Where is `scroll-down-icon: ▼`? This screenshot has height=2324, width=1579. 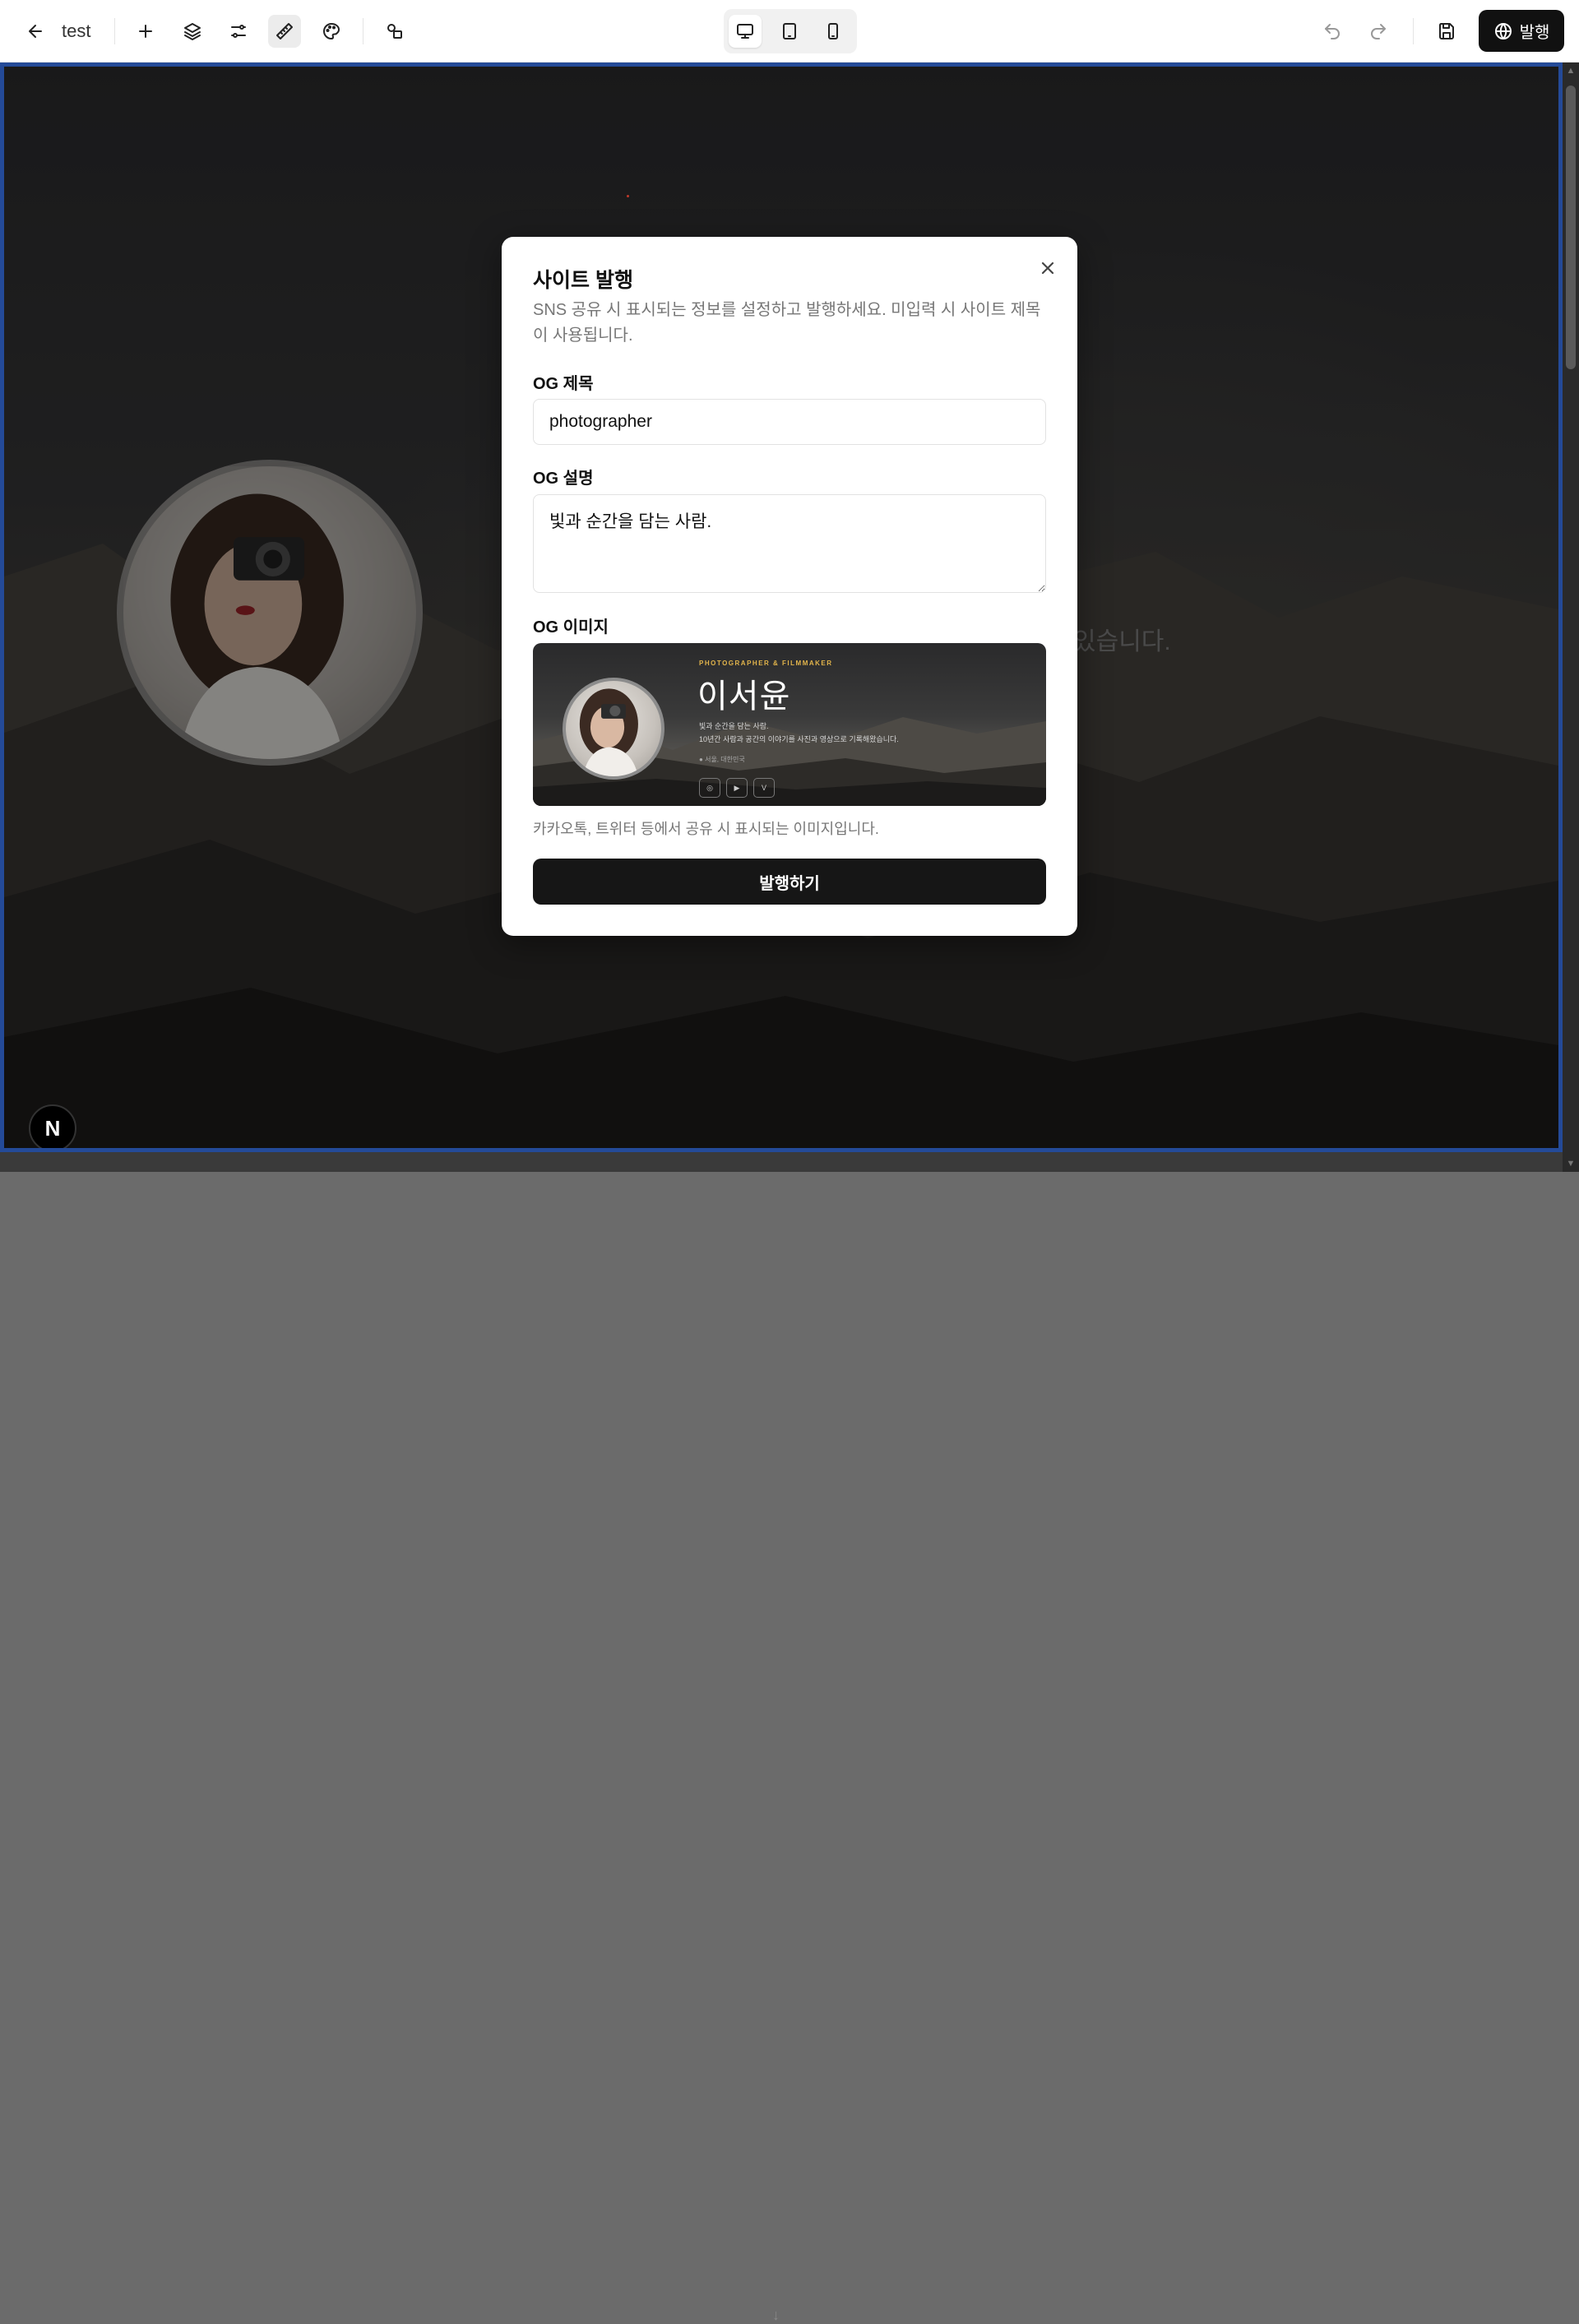 scroll-down-icon: ▼ is located at coordinates (1571, 1164).